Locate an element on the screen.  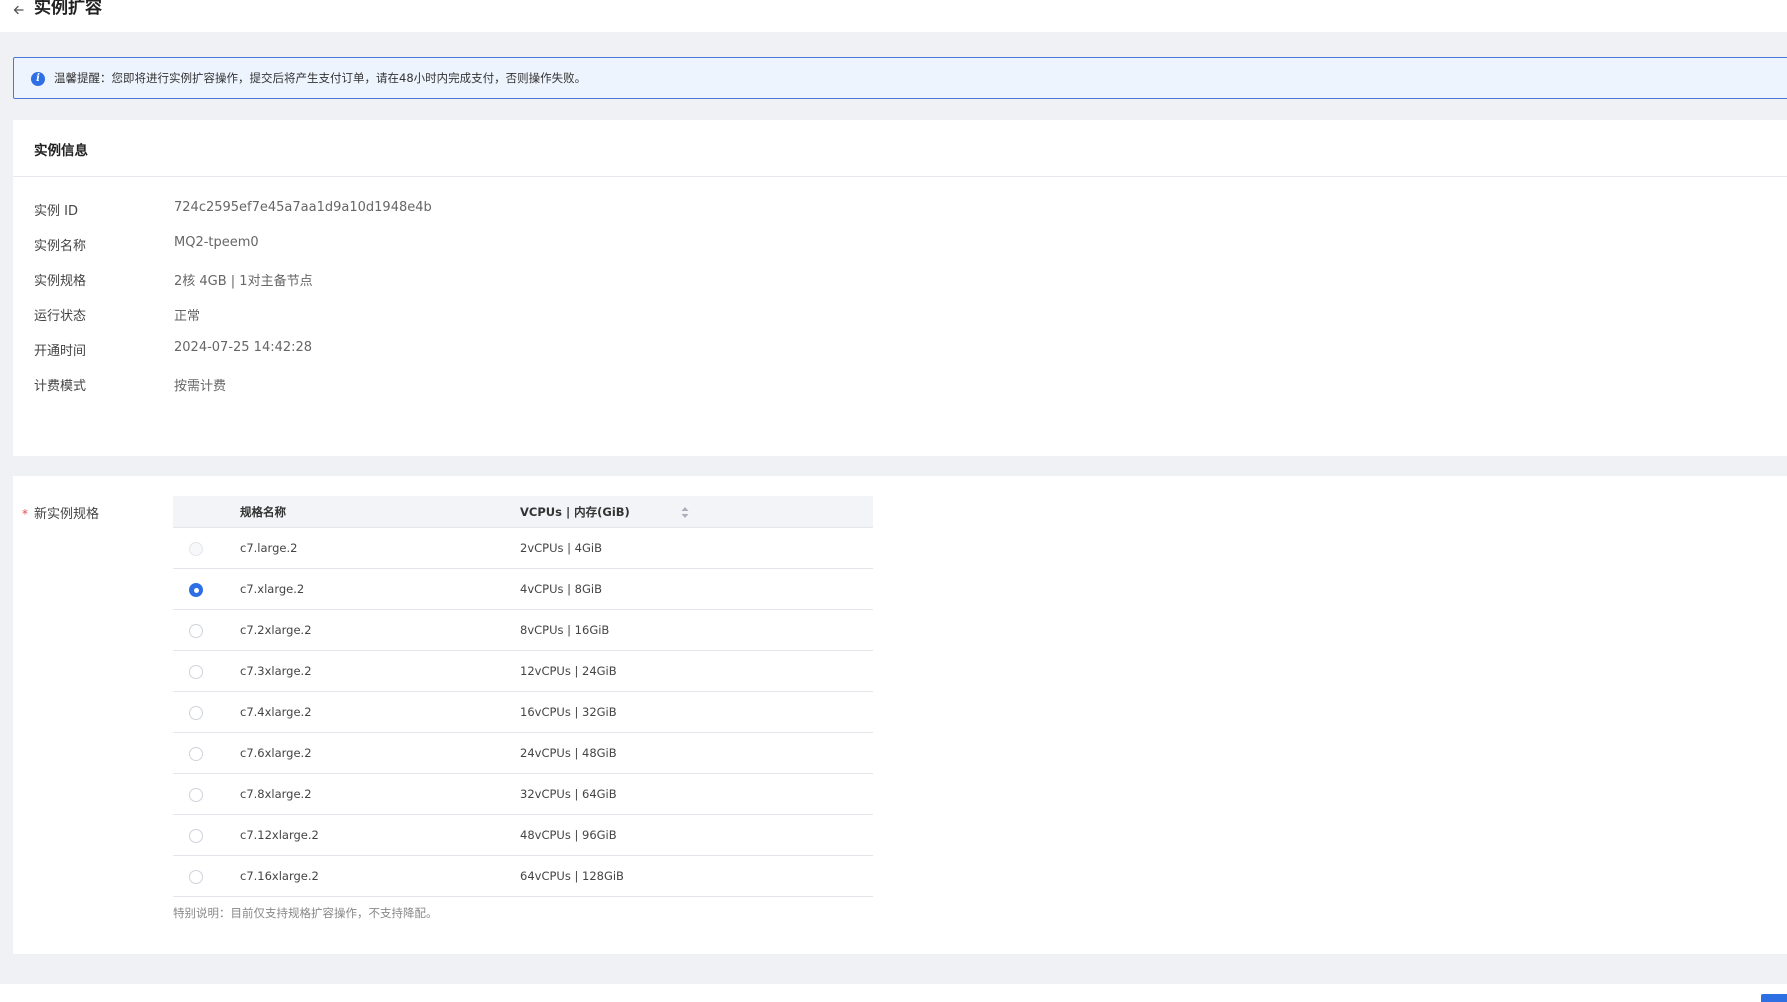
instance-info-title: 实例信息 is located at coordinates (61, 151).